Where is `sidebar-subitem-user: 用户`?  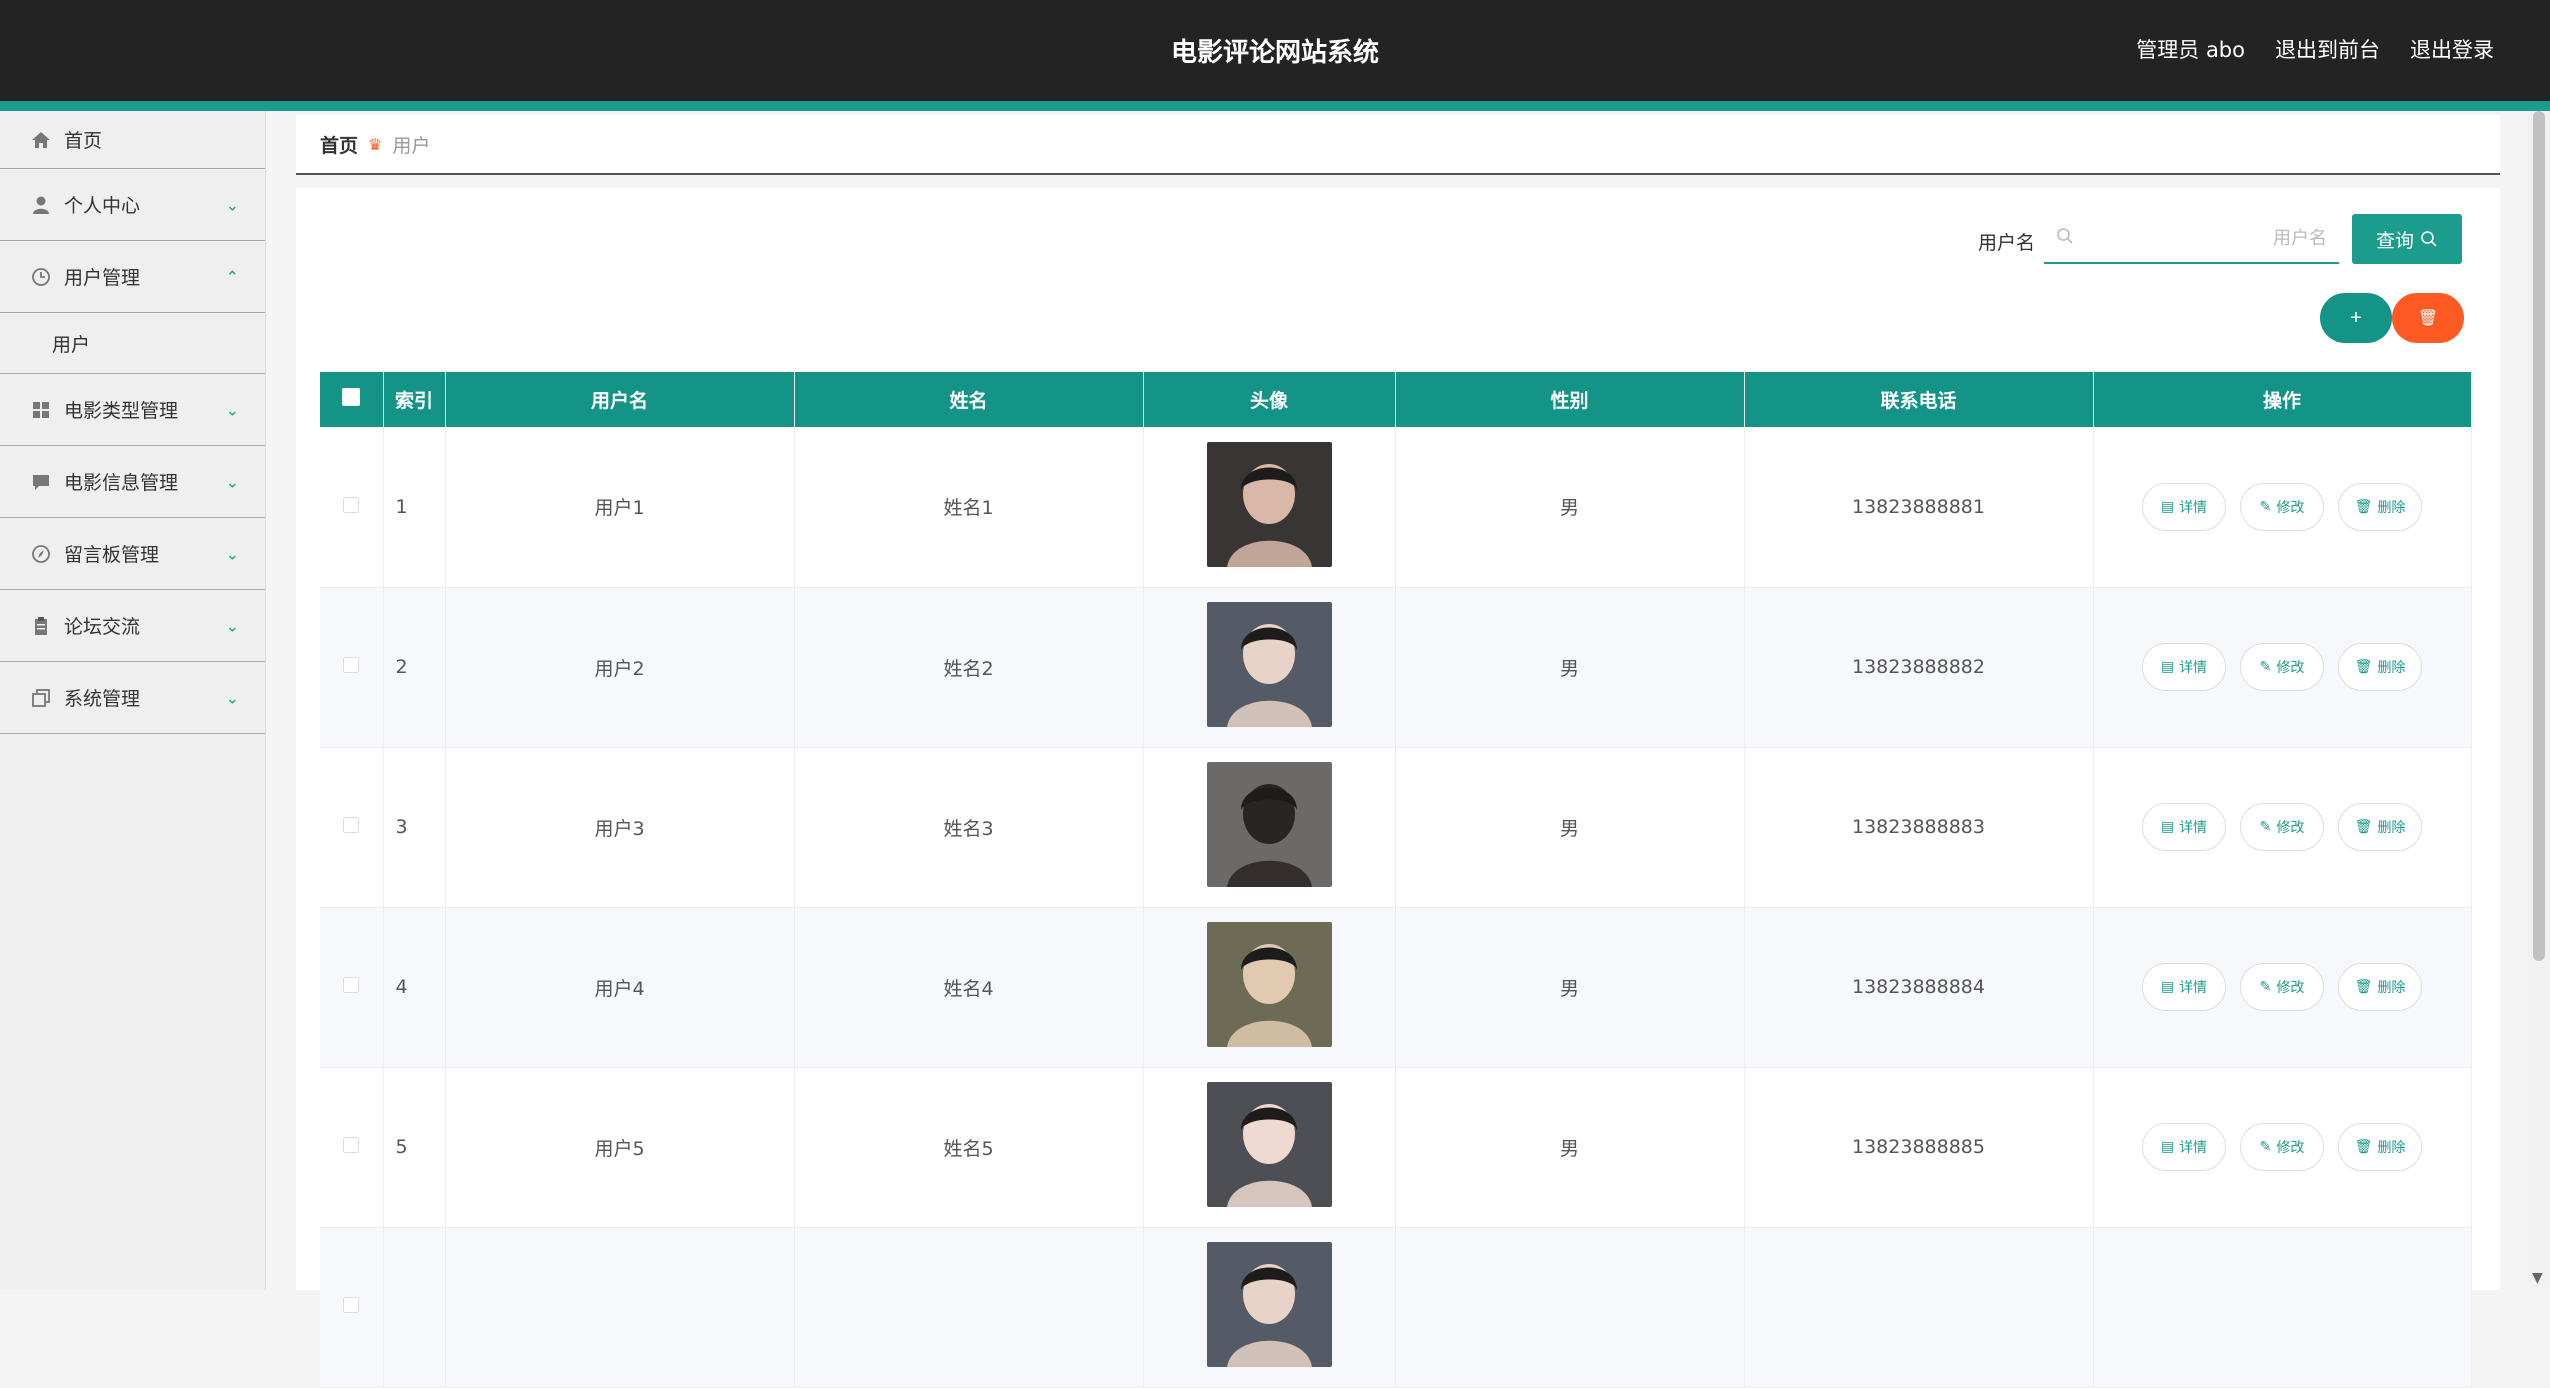
sidebar-subitem-user: 用户 is located at coordinates (132, 343).